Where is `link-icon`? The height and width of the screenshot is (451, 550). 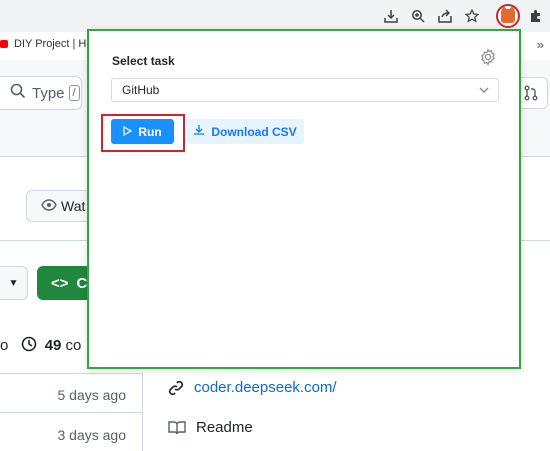 link-icon is located at coordinates (176, 387).